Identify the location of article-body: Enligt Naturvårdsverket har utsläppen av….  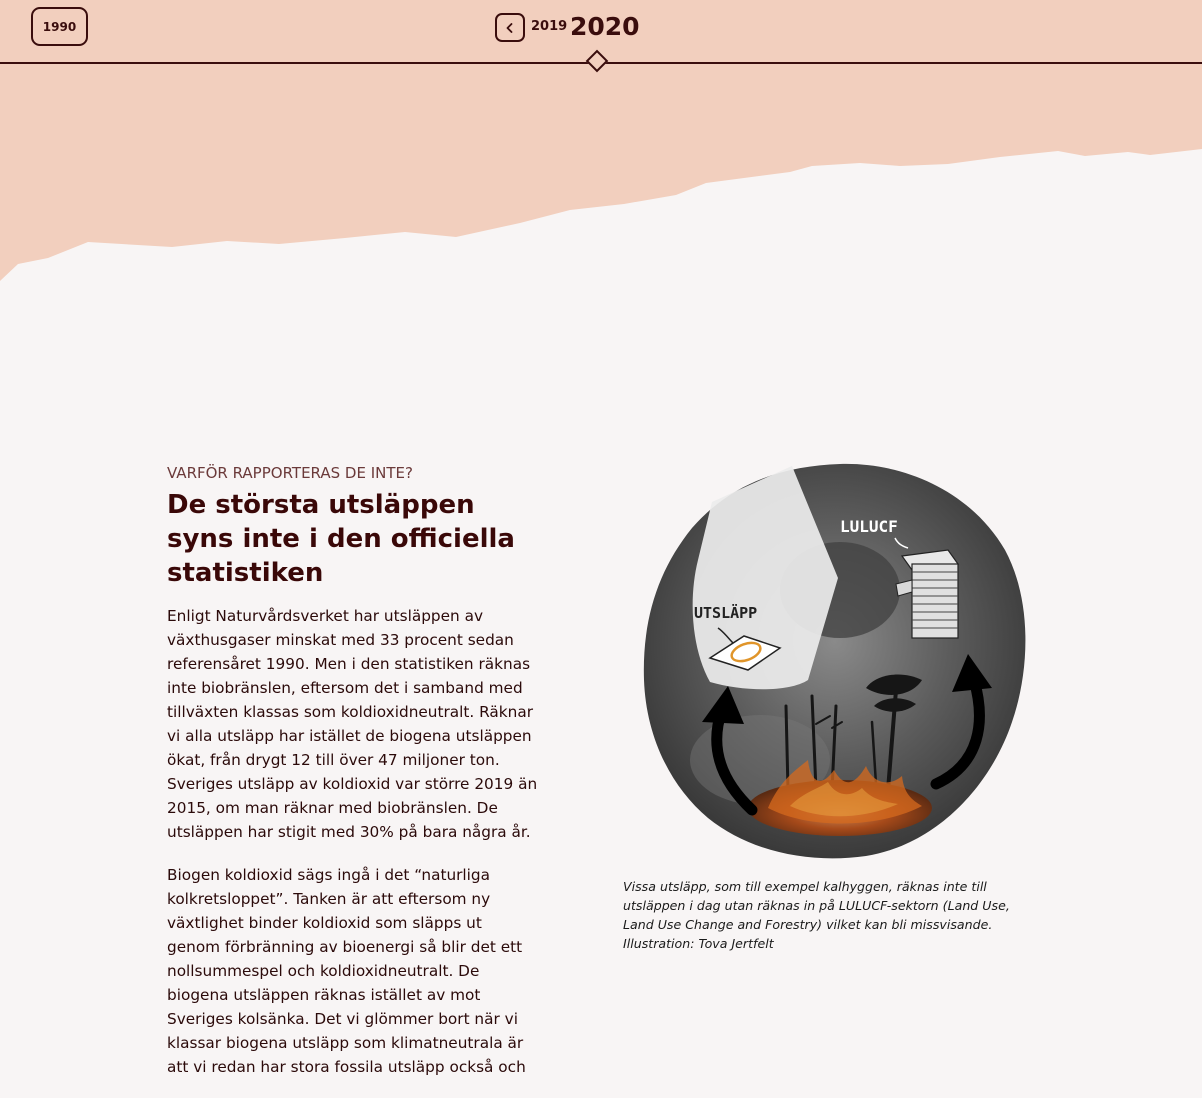
(353, 851).